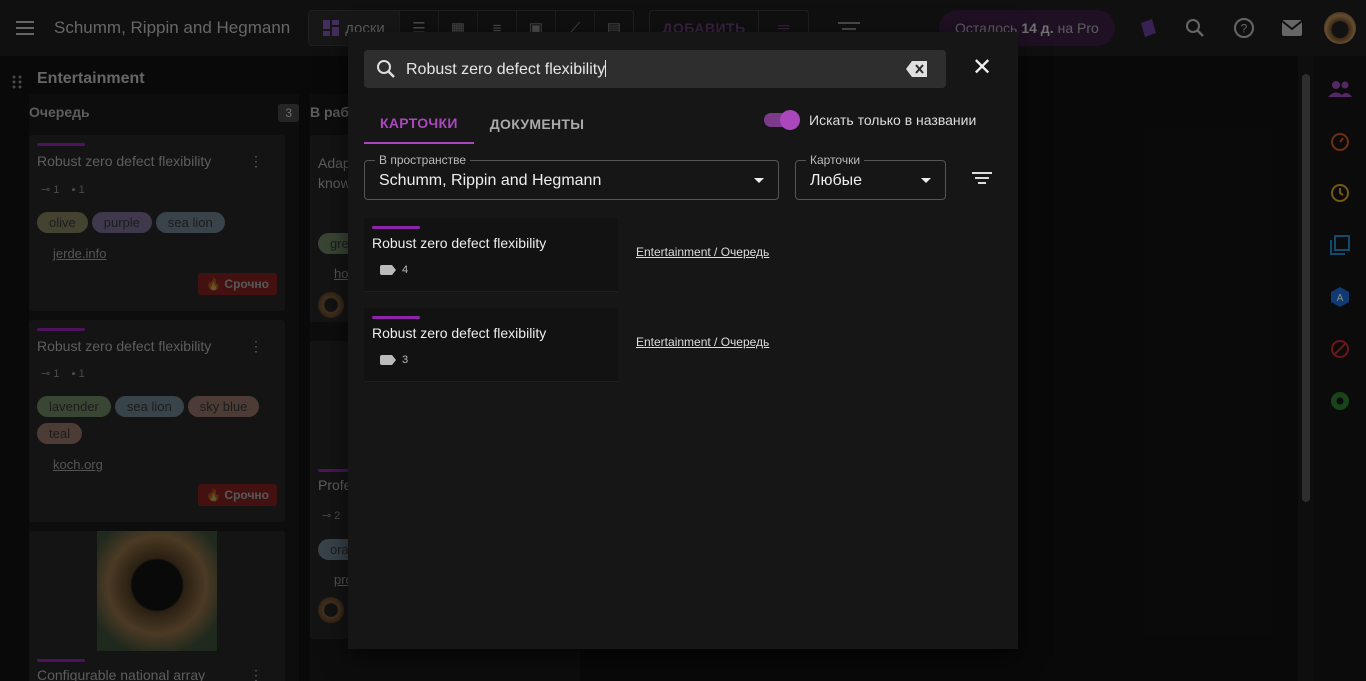 This screenshot has height=681, width=1366. Describe the element at coordinates (835, 160) in the screenshot. I see `cards-type-label: Карточки` at that location.